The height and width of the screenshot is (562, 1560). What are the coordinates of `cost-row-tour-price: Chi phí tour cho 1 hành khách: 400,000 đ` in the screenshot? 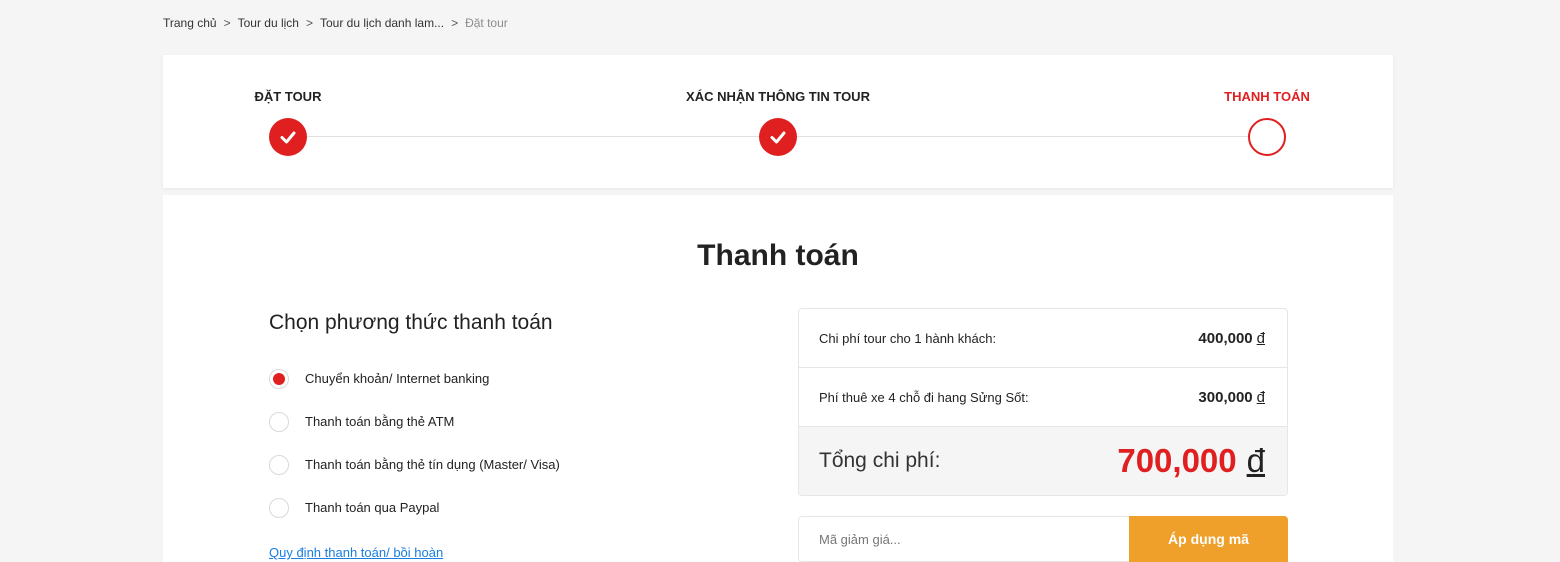 It's located at (1043, 338).